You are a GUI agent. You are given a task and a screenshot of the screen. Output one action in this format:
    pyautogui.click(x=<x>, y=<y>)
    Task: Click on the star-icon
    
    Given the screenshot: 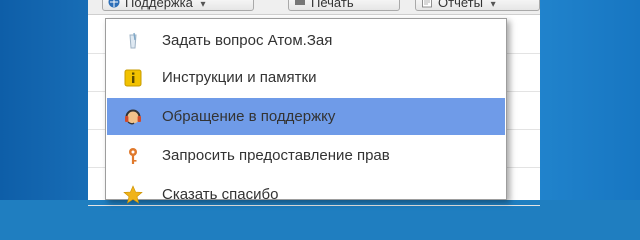 What is the action you would take?
    pyautogui.click(x=133, y=194)
    